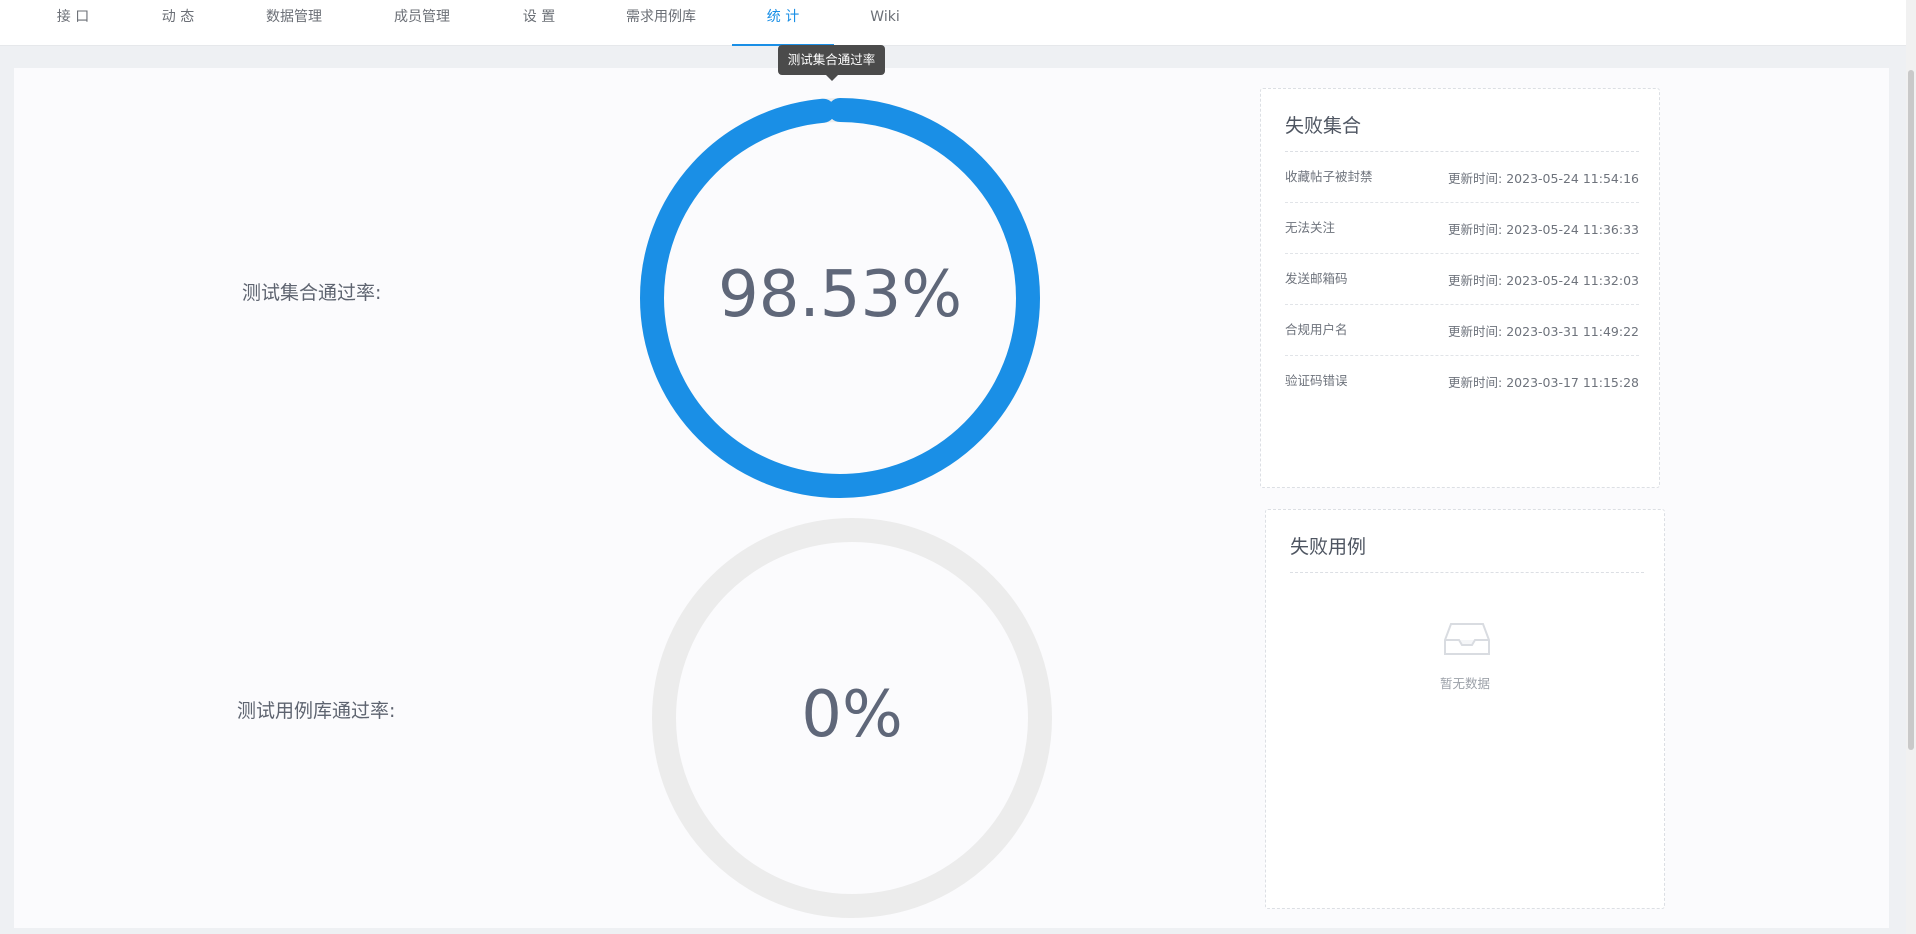 The height and width of the screenshot is (934, 1916). Describe the element at coordinates (1316, 329) in the screenshot. I see `failed-collection-name: 合规用户名` at that location.